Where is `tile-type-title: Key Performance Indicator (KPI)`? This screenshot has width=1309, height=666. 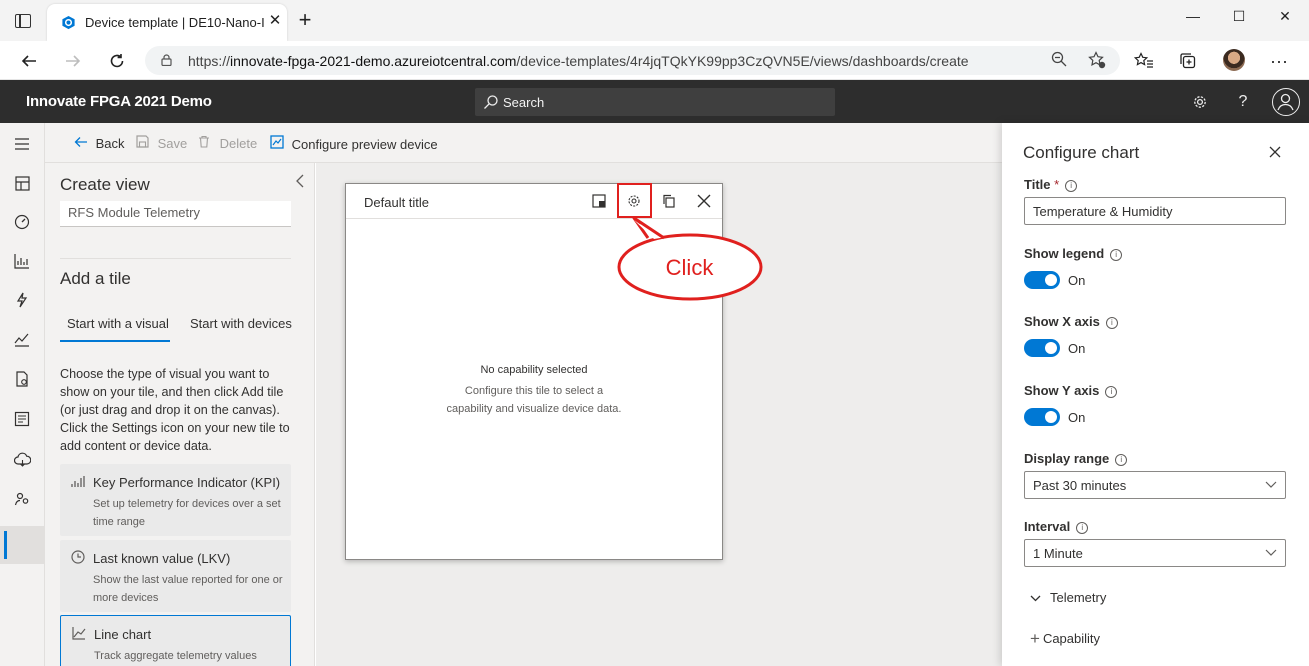
tile-type-title: Key Performance Indicator (KPI) is located at coordinates (187, 482).